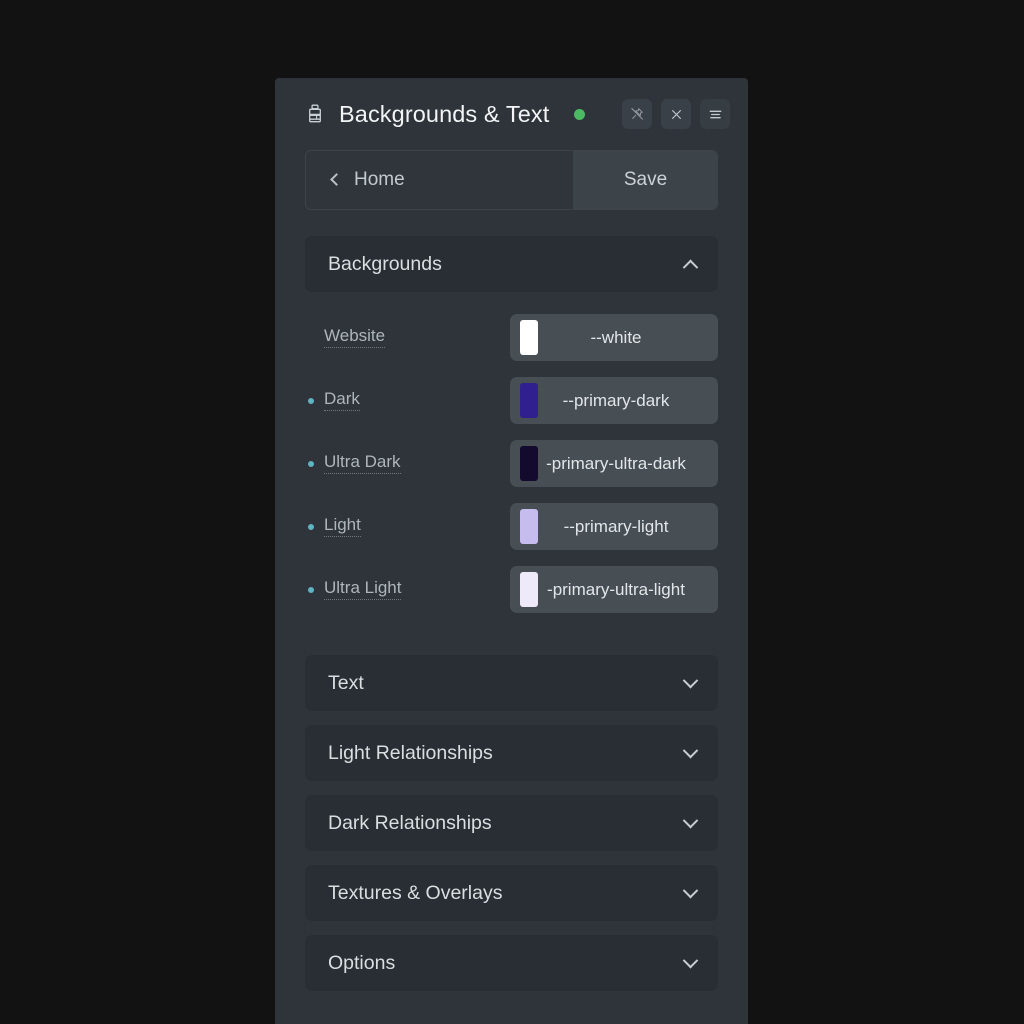  I want to click on row-label-group: Dark, so click(407, 400).